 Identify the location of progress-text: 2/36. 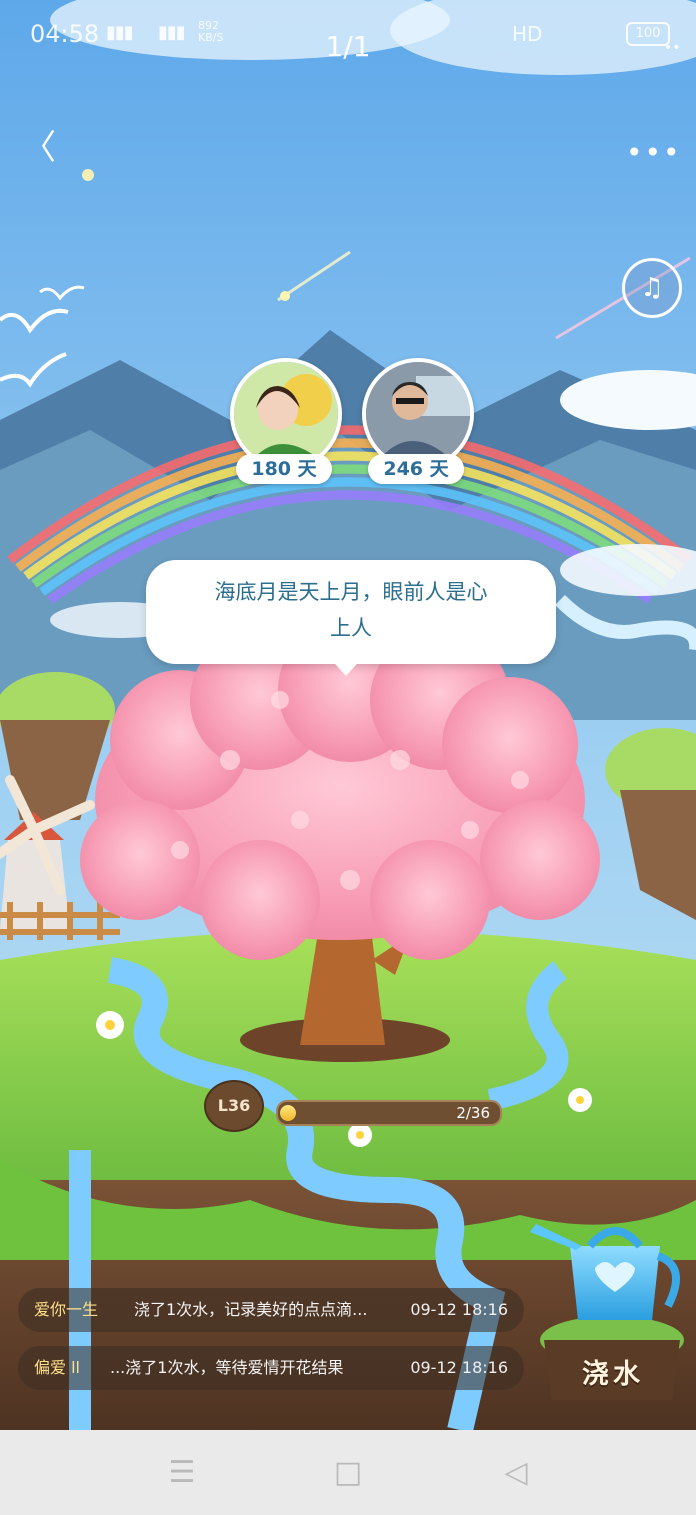
(473, 1113).